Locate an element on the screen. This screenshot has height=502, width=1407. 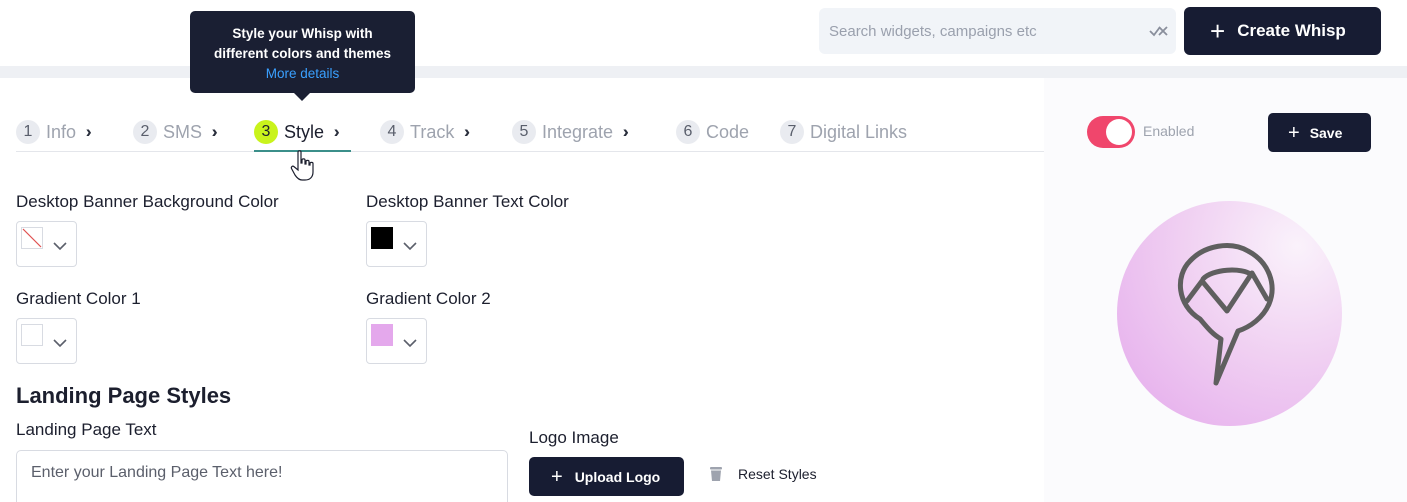
upload-logo-button: + Upload Logo is located at coordinates (606, 476).